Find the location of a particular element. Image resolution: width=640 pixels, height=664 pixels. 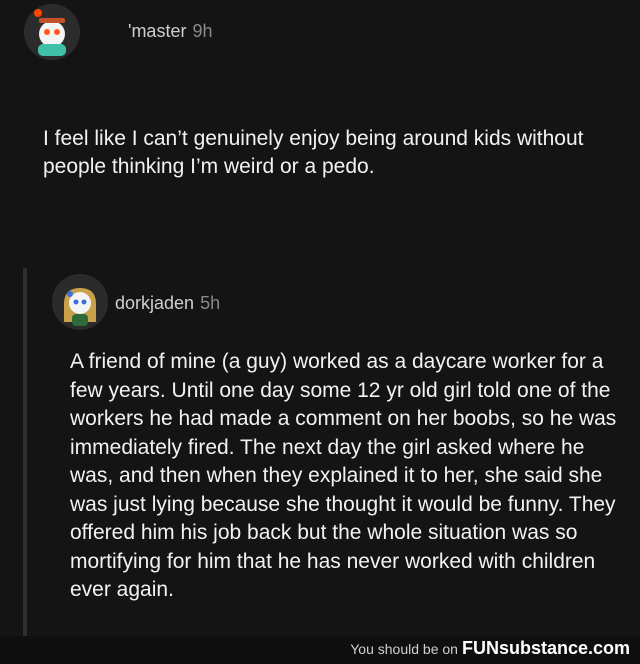

post-timestamp: 9h is located at coordinates (202, 31).